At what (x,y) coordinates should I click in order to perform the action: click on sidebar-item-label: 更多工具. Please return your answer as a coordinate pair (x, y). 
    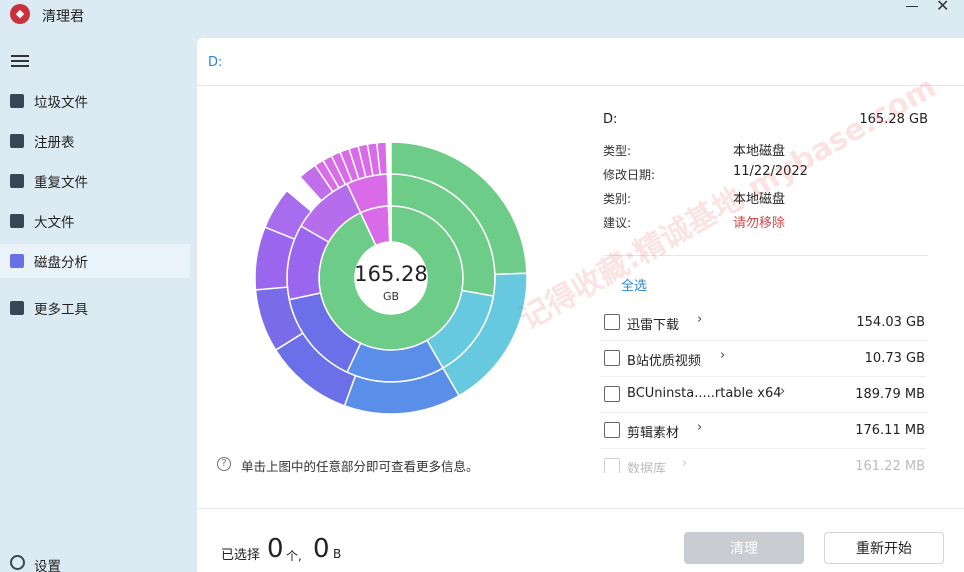
    Looking at the image, I should click on (61, 310).